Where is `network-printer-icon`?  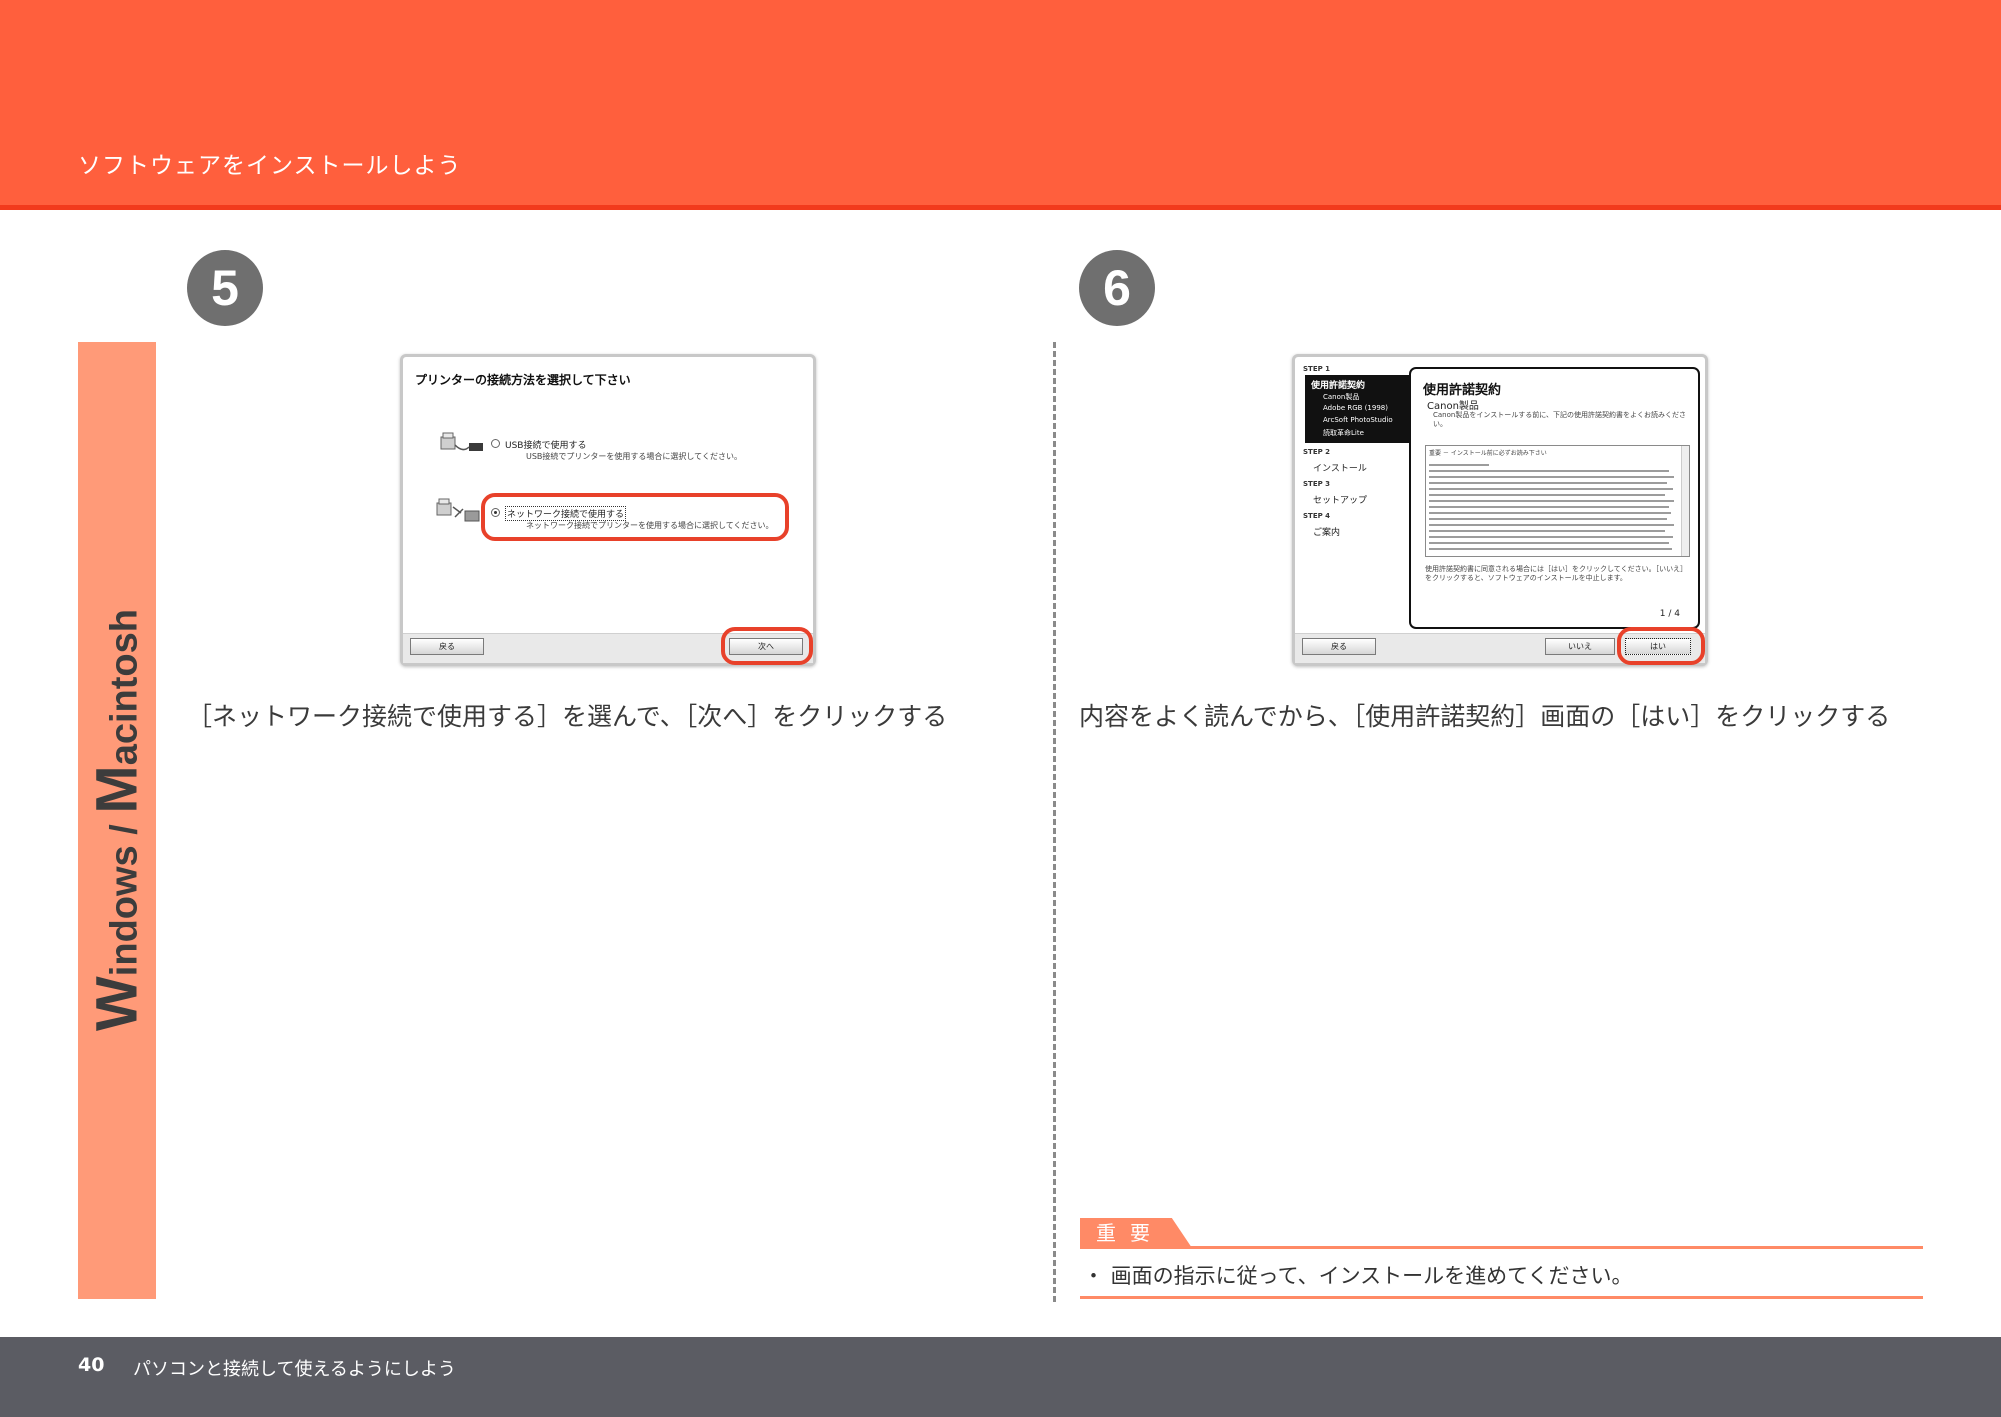
network-printer-icon is located at coordinates (458, 510).